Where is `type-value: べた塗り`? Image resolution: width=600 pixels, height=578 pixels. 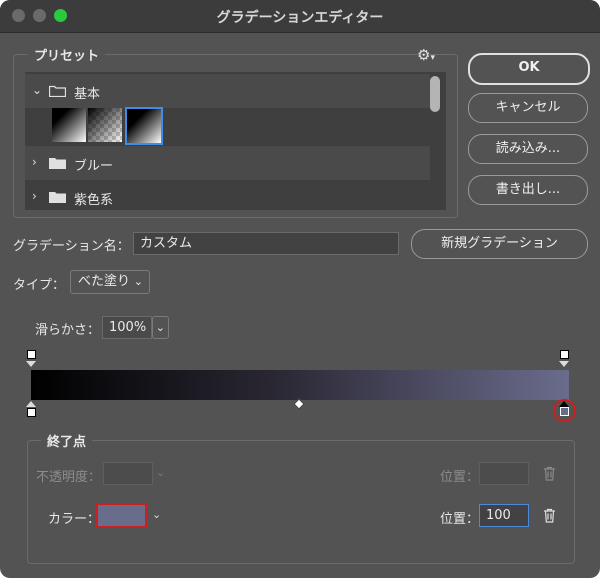
type-value: べた塗り is located at coordinates (104, 281).